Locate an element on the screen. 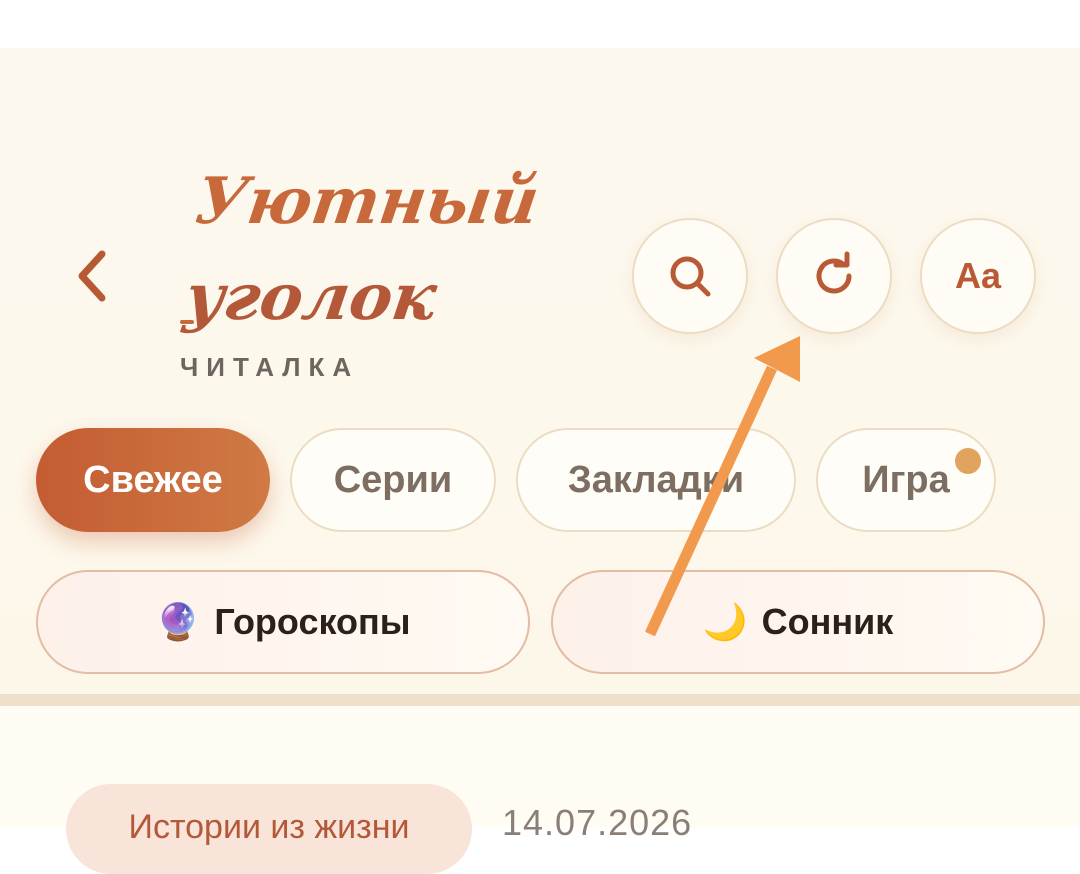 The image size is (1080, 874). tab-bookmarks: Закладки is located at coordinates (656, 480).